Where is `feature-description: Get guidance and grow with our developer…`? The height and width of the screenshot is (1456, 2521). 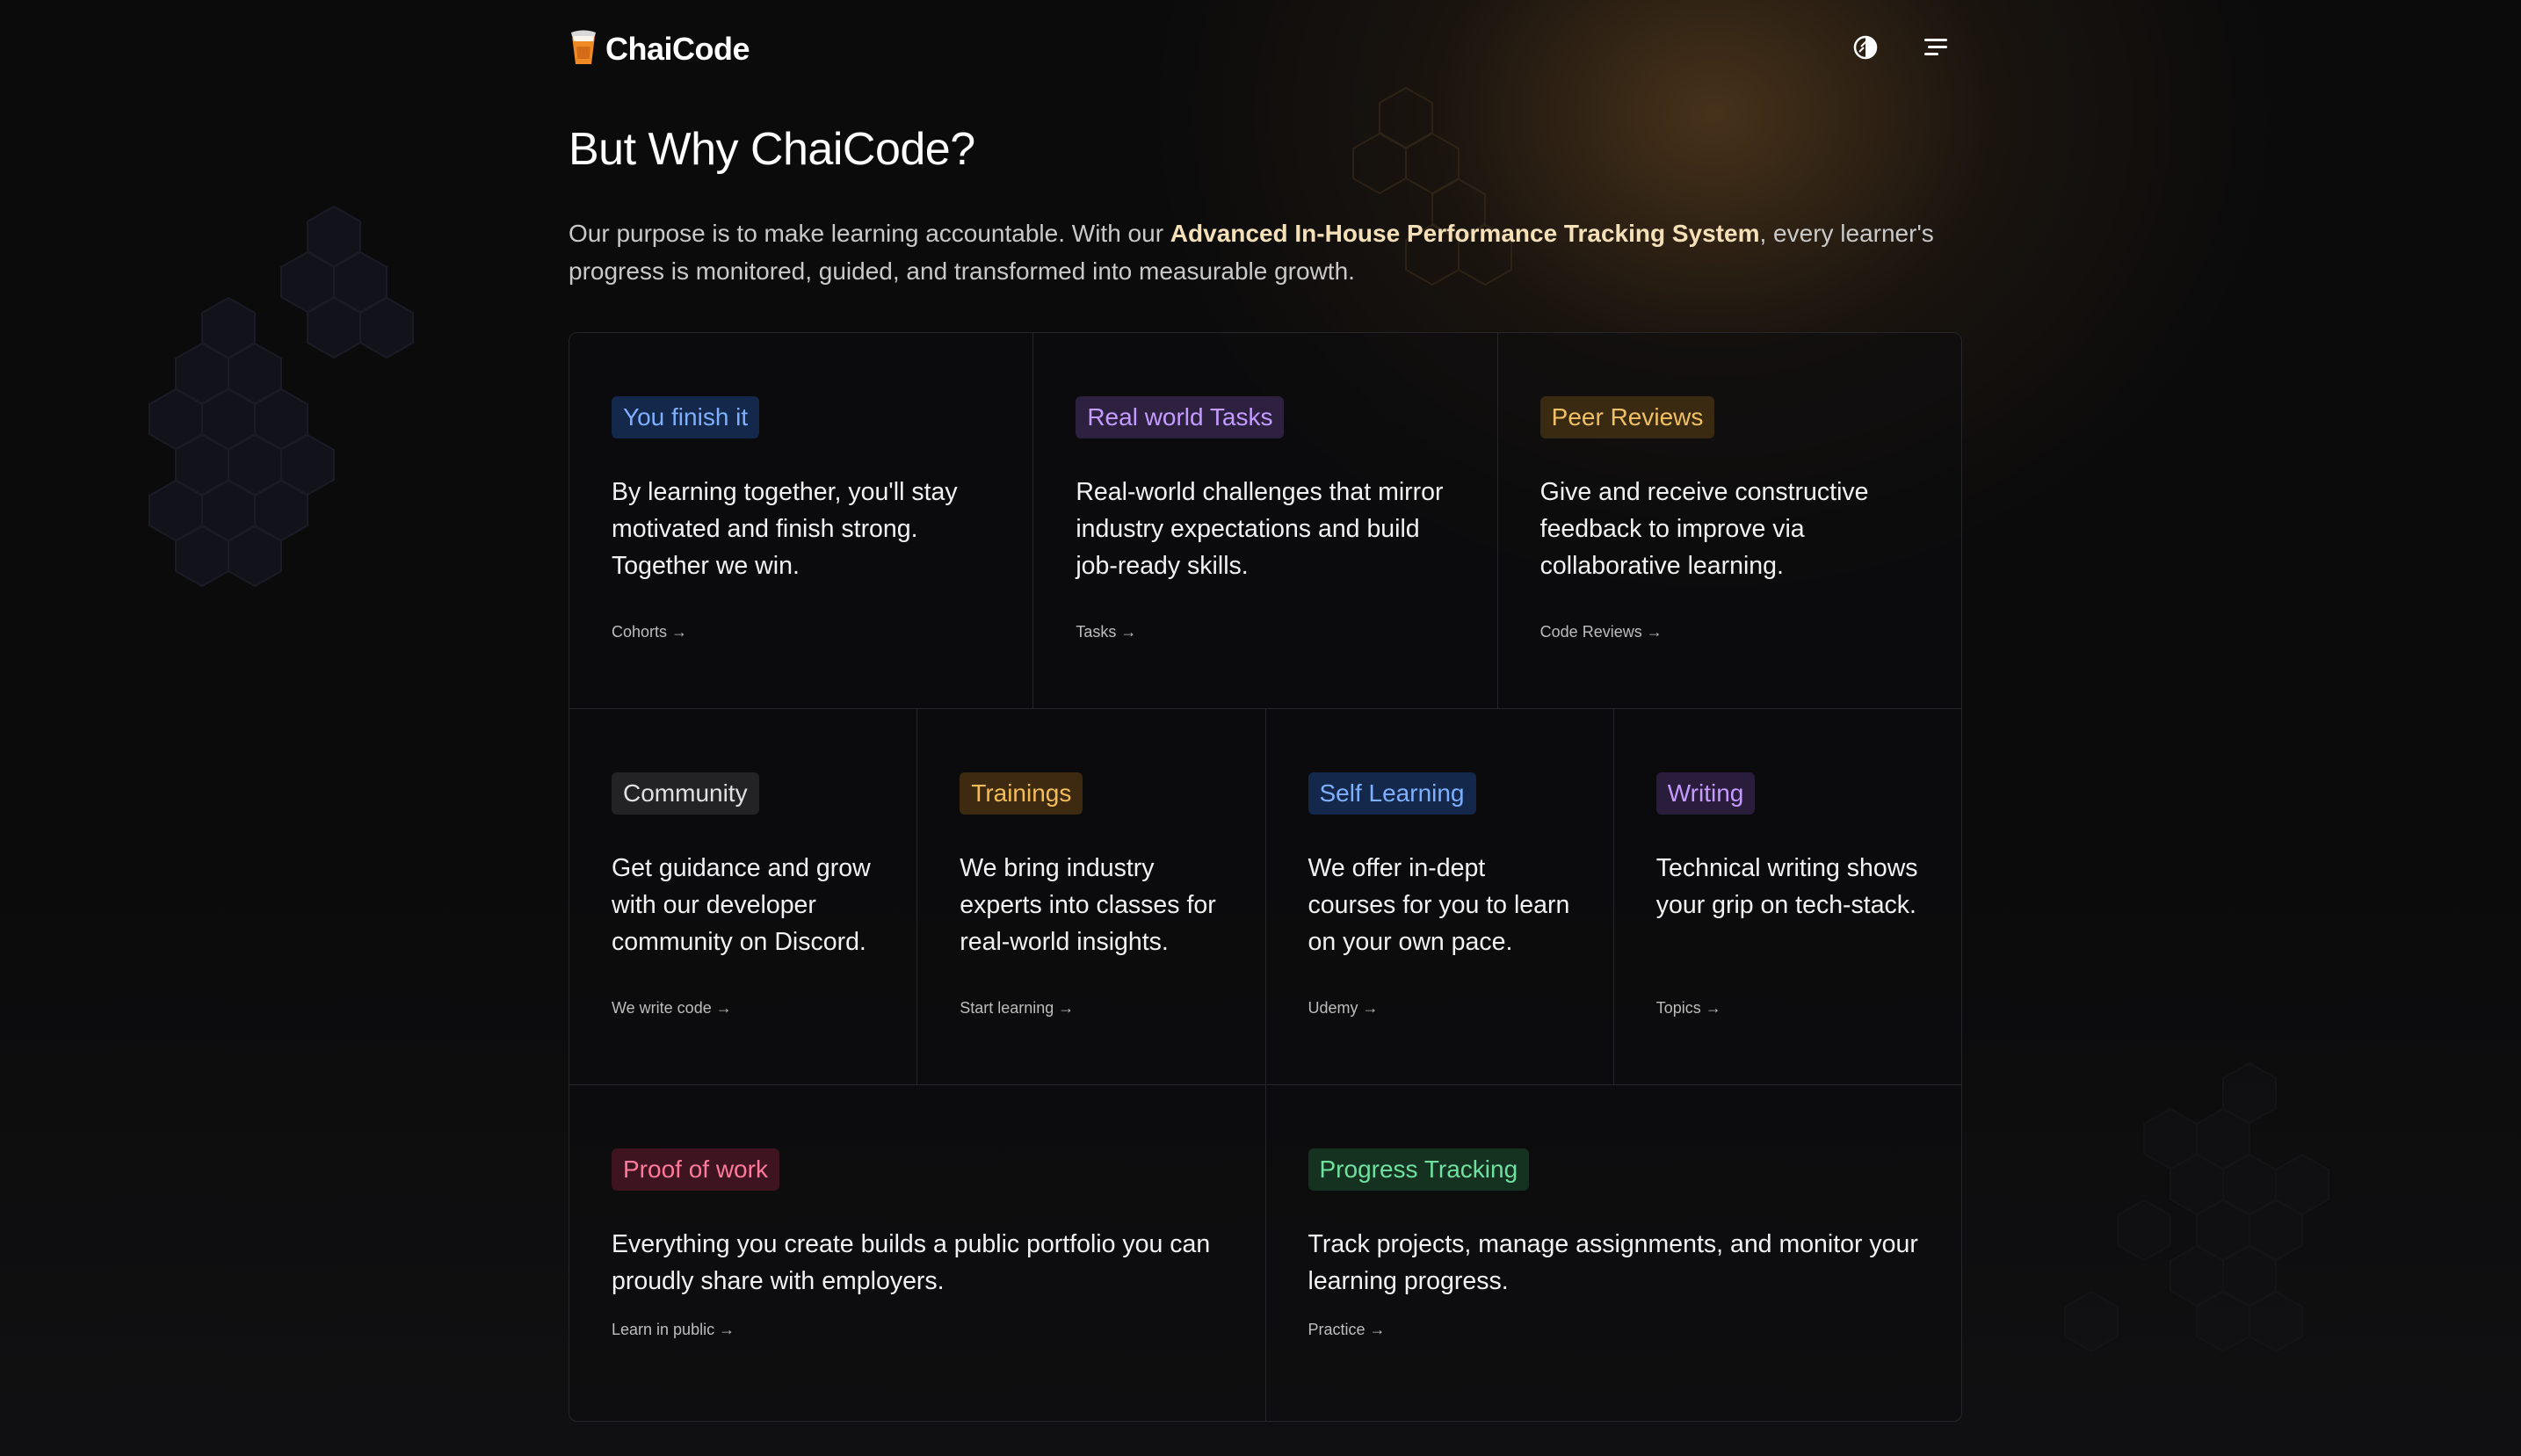
feature-description: Get guidance and grow with our developer… is located at coordinates (741, 905).